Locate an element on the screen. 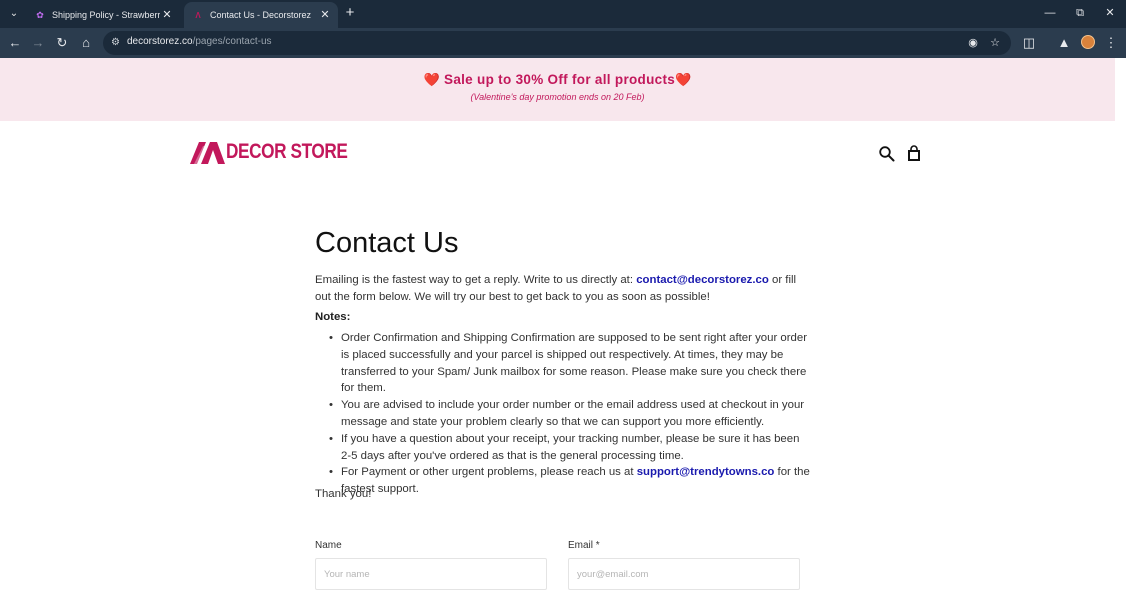  contact-email-link: contact@decorstorez.co is located at coordinates (702, 280).